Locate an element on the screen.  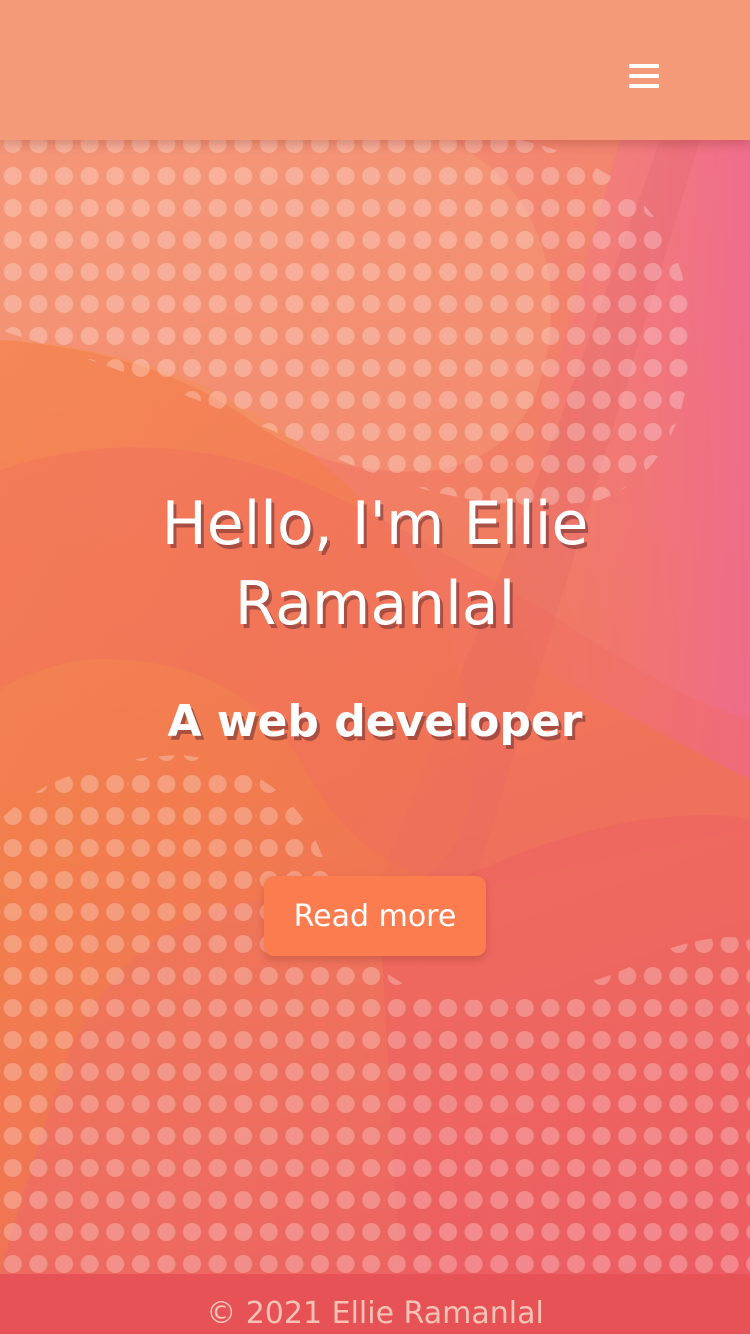
menu-bar-top is located at coordinates (644, 66).